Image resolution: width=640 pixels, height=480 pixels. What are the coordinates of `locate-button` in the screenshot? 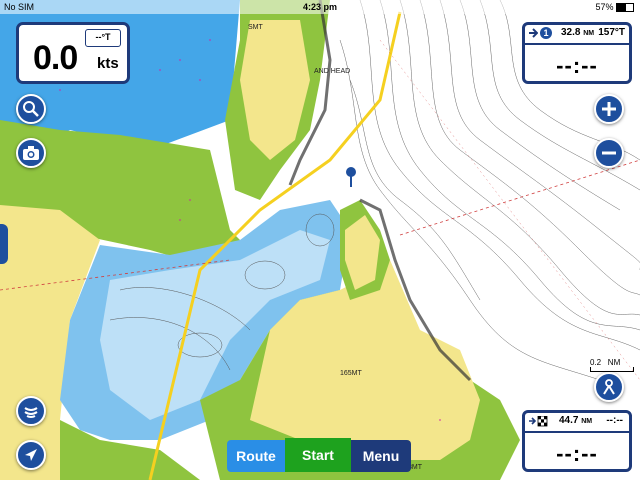 It's located at (31, 455).